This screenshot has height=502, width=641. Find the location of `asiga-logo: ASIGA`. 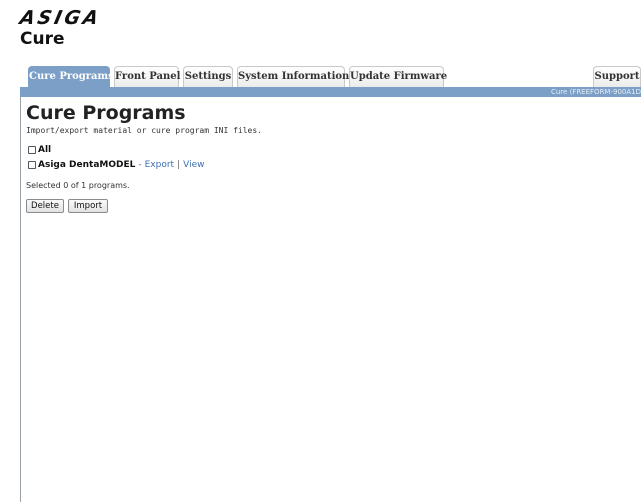

asiga-logo: ASIGA is located at coordinates (60, 18).